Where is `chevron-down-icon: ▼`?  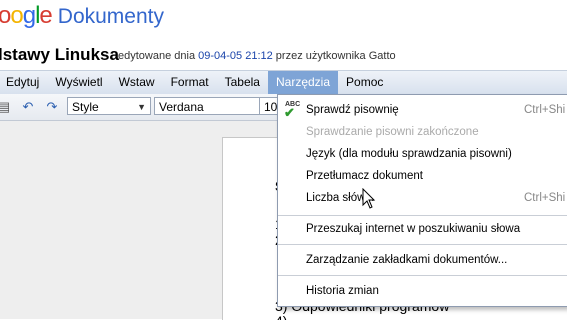
chevron-down-icon: ▼ is located at coordinates (141, 107).